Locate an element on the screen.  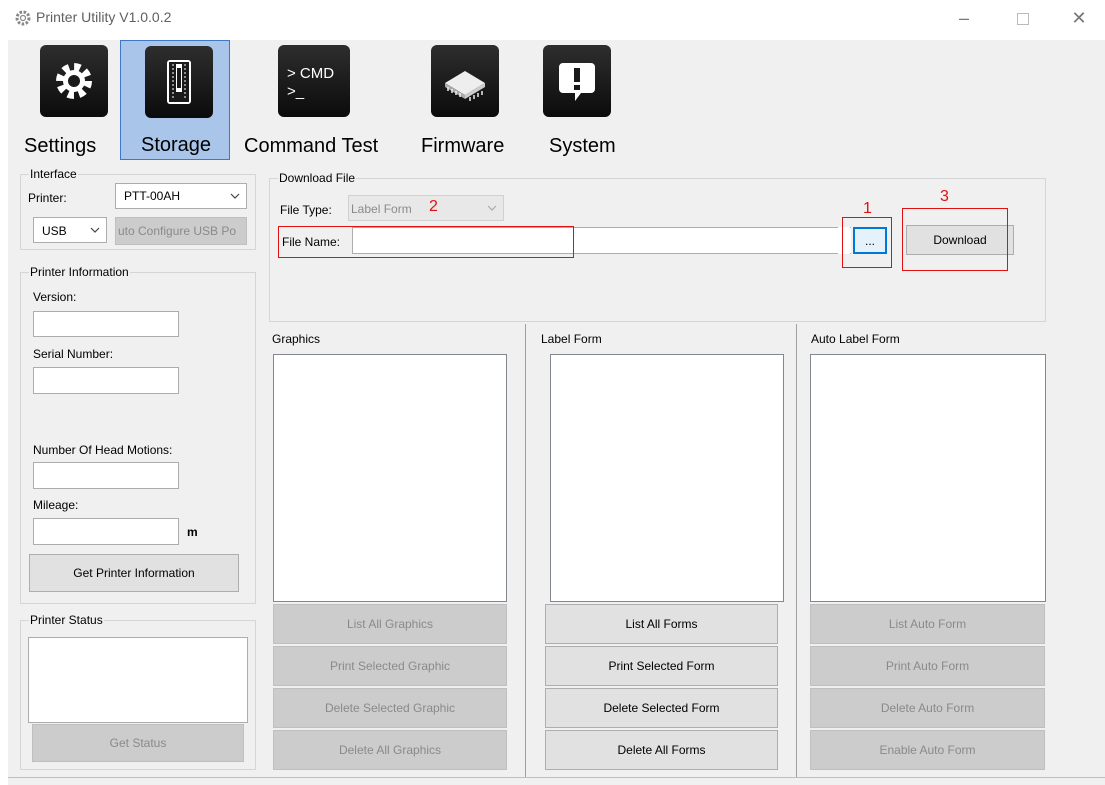
get-printer-info-button: Get Printer Information is located at coordinates (134, 573).